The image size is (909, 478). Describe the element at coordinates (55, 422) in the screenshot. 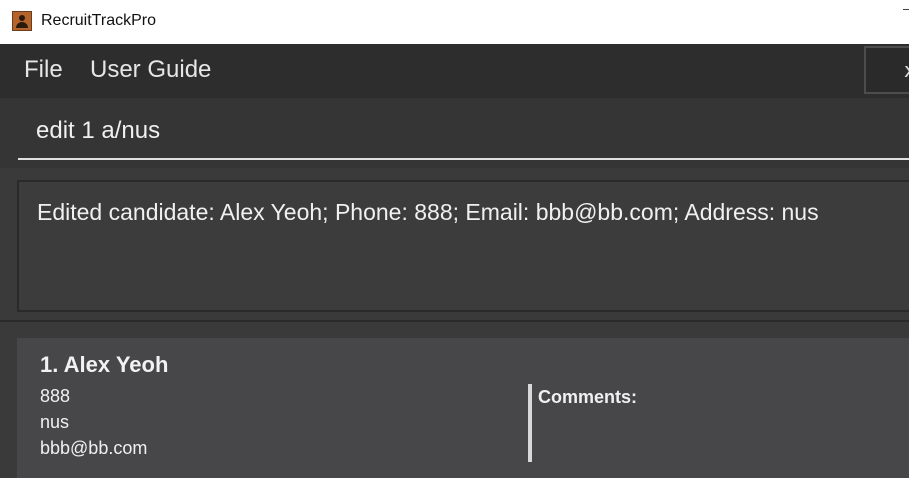

I see `candidate-address: nus` at that location.